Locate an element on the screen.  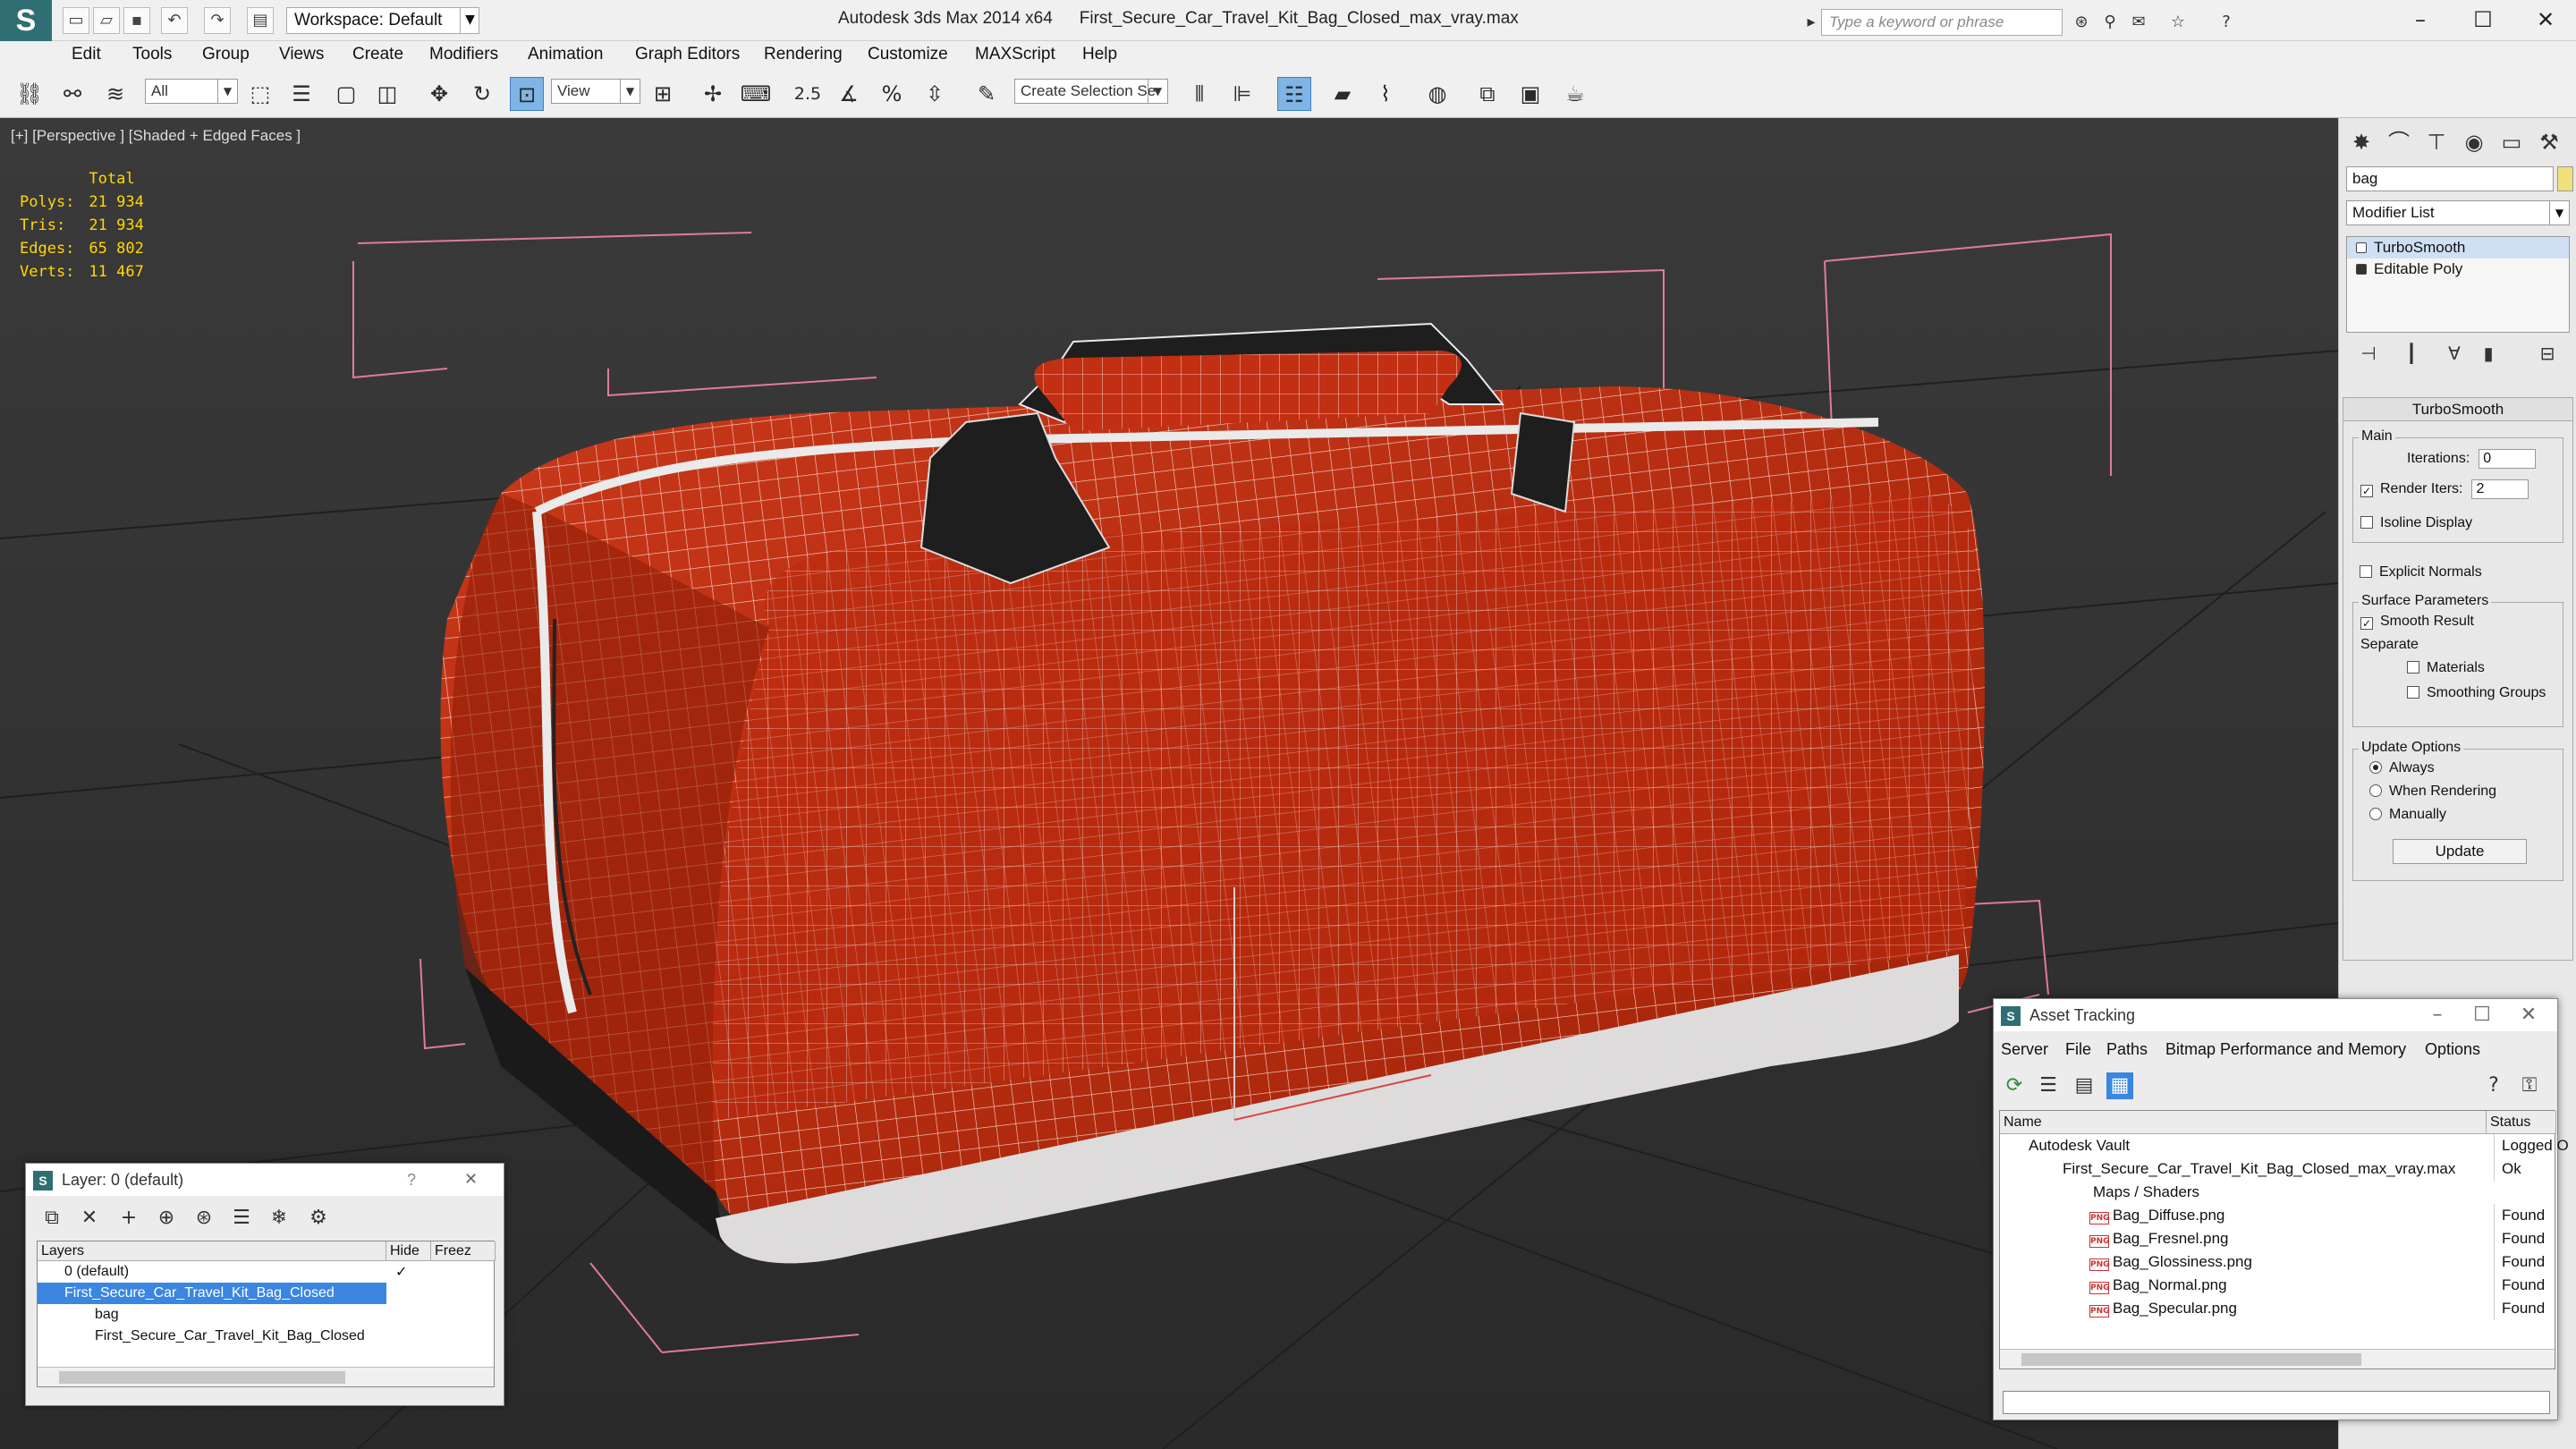
create-tab-icon: ✸ is located at coordinates (2361, 142).